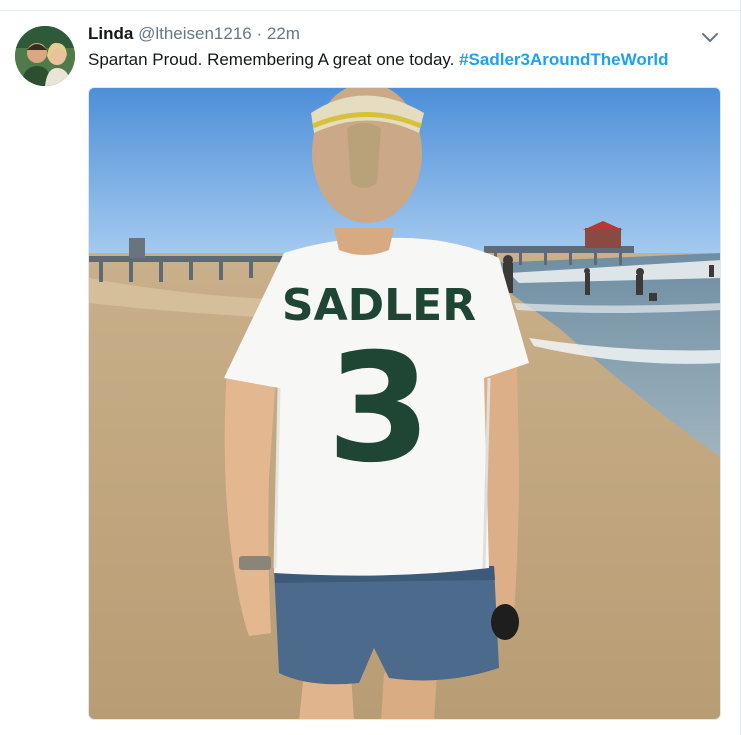 This screenshot has width=741, height=735. I want to click on tweet-header: Linda @ltheisen1216 · 22m, so click(194, 34).